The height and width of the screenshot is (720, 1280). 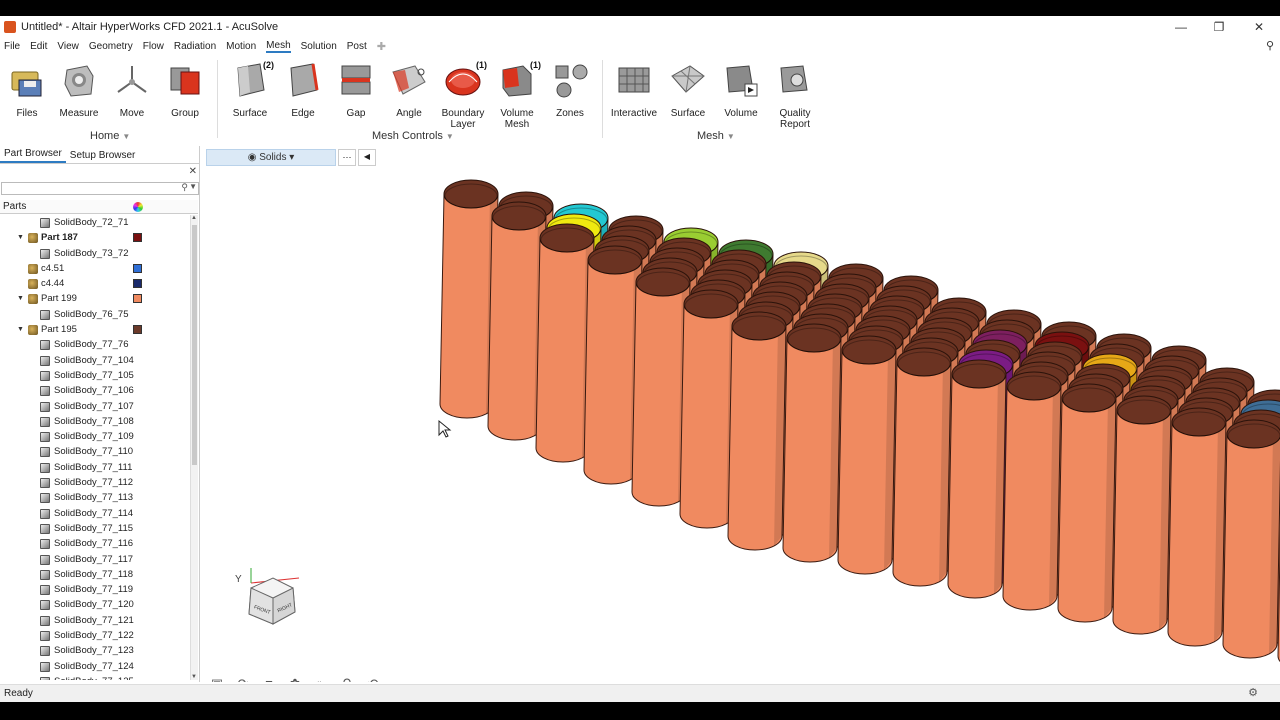 What do you see at coordinates (193, 186) in the screenshot?
I see `chevron-down-icon: ▼` at bounding box center [193, 186].